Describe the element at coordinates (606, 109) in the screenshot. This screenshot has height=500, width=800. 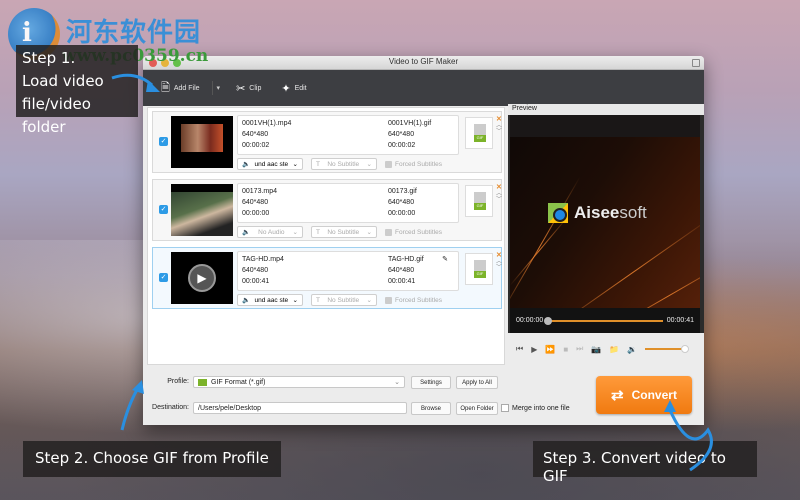
I see `preview-label: Preview` at that location.